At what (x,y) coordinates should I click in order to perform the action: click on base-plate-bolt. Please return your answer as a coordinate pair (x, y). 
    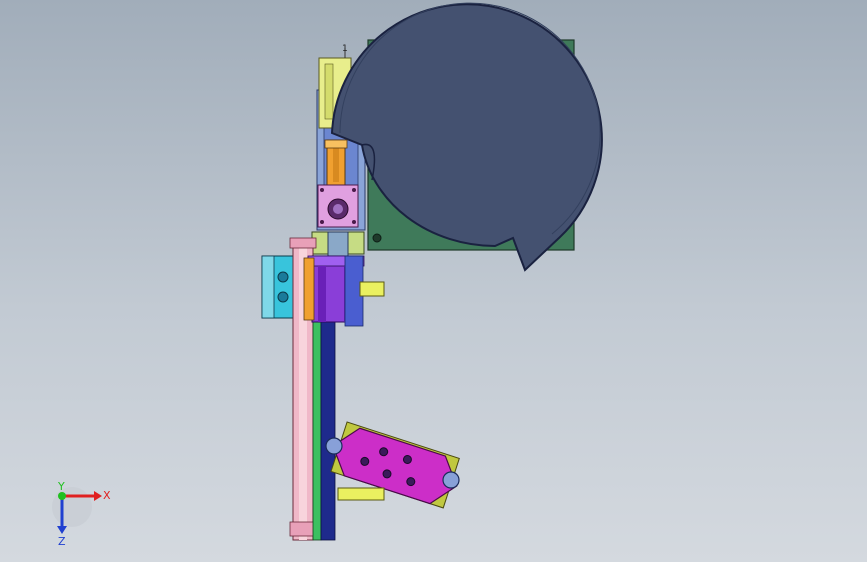
    Looking at the image, I should click on (377, 238).